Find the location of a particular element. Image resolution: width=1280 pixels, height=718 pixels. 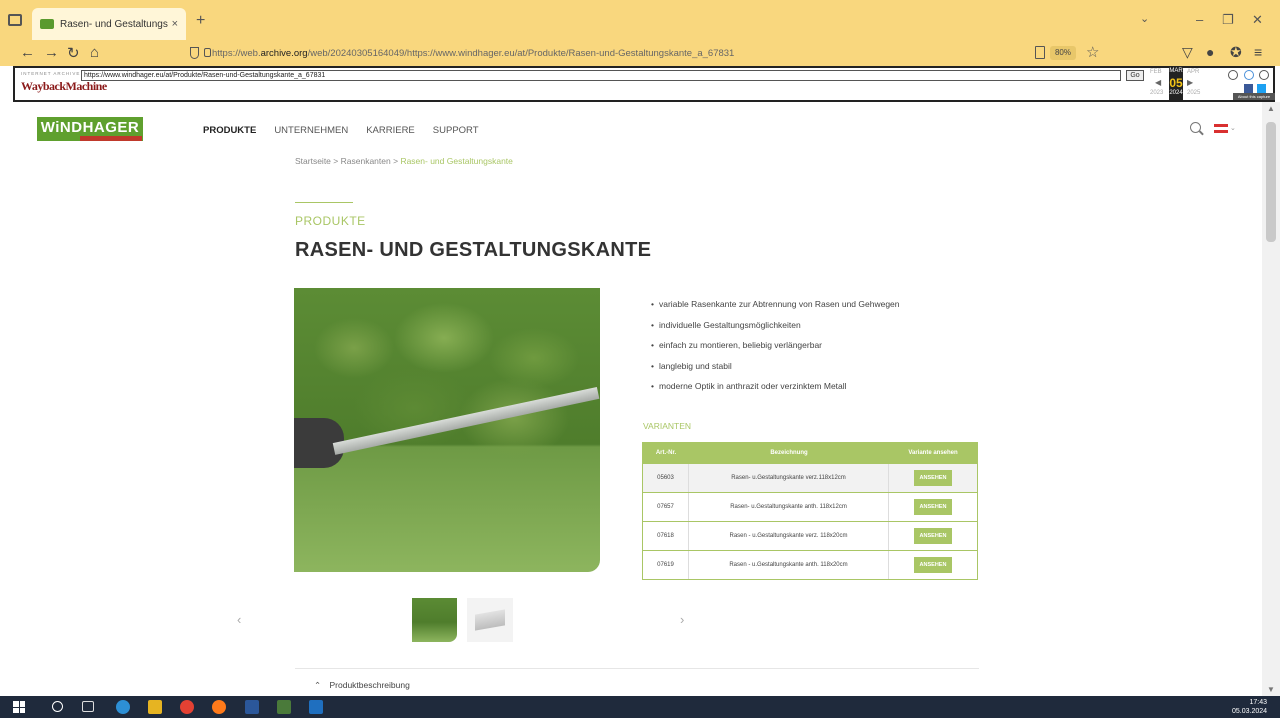

new-tab-button: + is located at coordinates (200, 21).